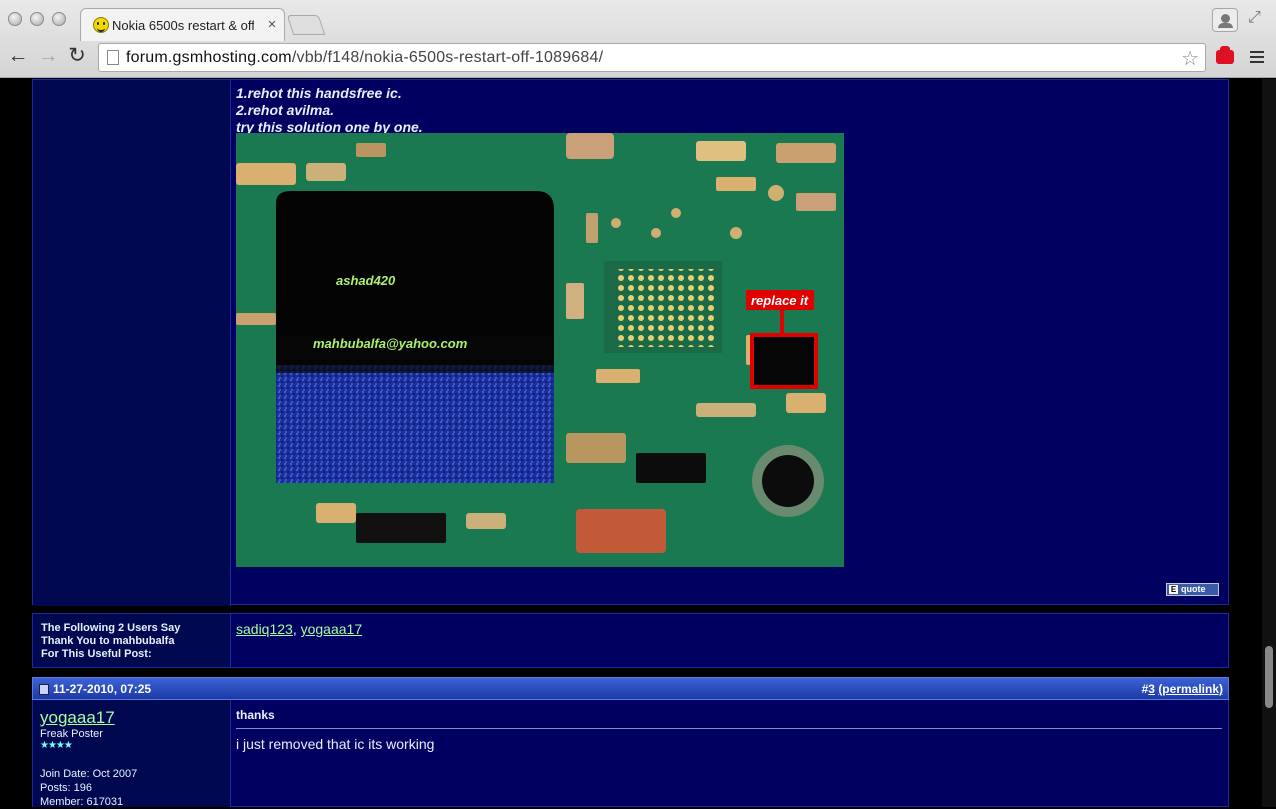 The height and width of the screenshot is (809, 1276). Describe the element at coordinates (1190, 689) in the screenshot. I see `permalink-link: (permalink)` at that location.